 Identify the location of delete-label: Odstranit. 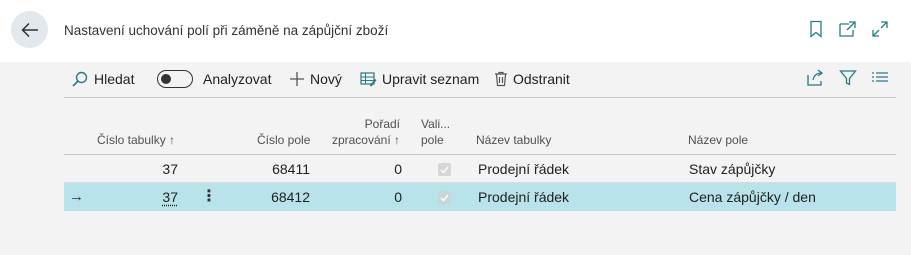
(541, 79).